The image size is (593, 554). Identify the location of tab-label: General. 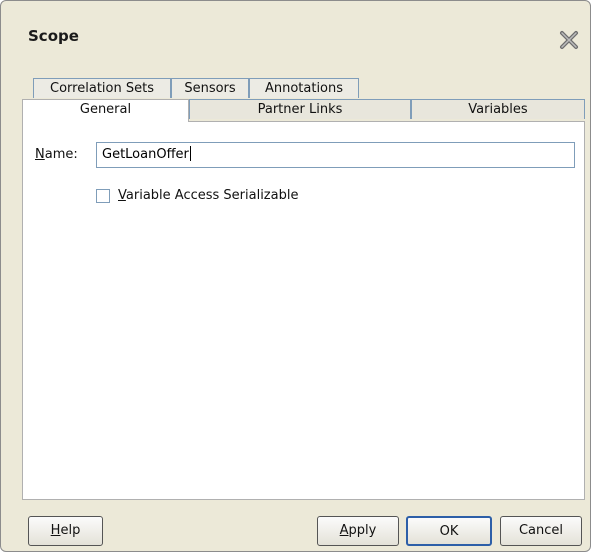
(105, 109).